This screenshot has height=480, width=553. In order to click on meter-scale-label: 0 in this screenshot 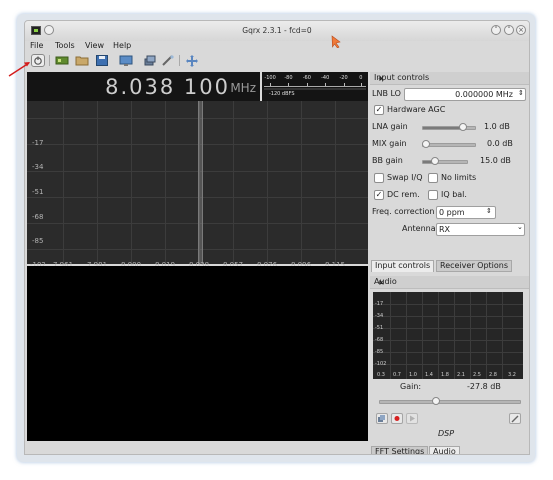, I will do `click(361, 78)`.